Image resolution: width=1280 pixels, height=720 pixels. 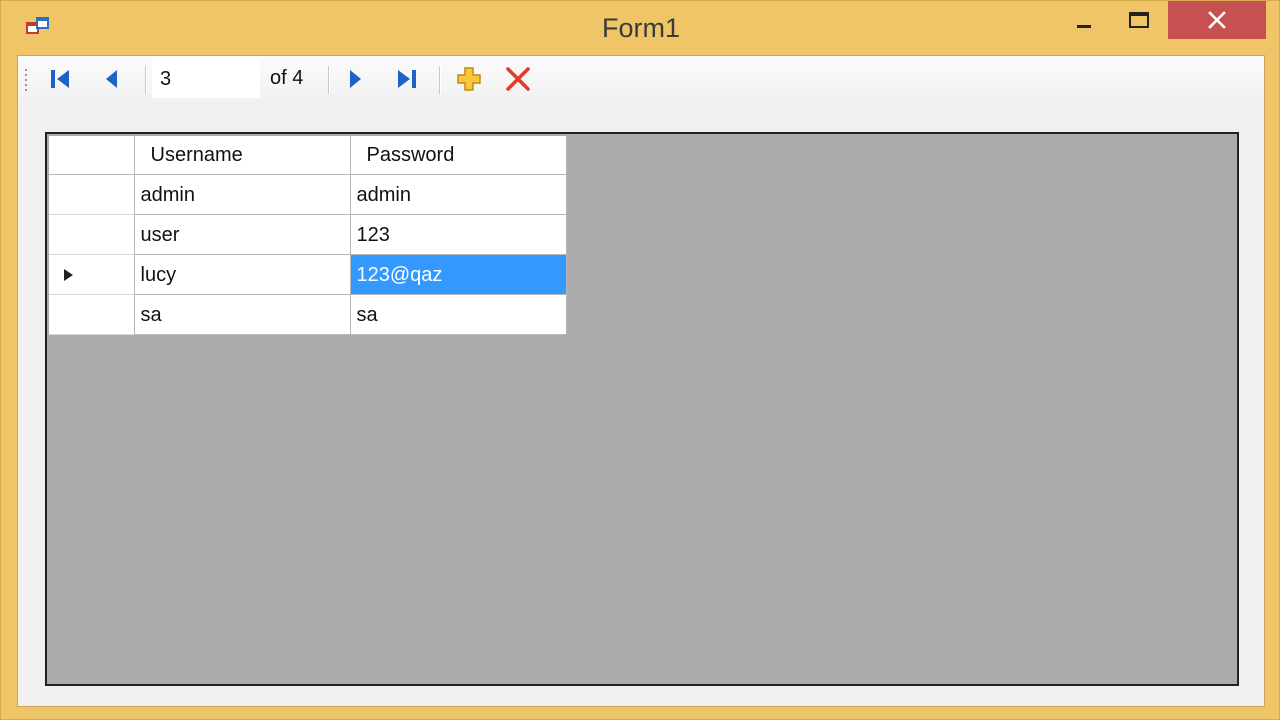 I want to click on password-cell: admin, so click(x=458, y=194).